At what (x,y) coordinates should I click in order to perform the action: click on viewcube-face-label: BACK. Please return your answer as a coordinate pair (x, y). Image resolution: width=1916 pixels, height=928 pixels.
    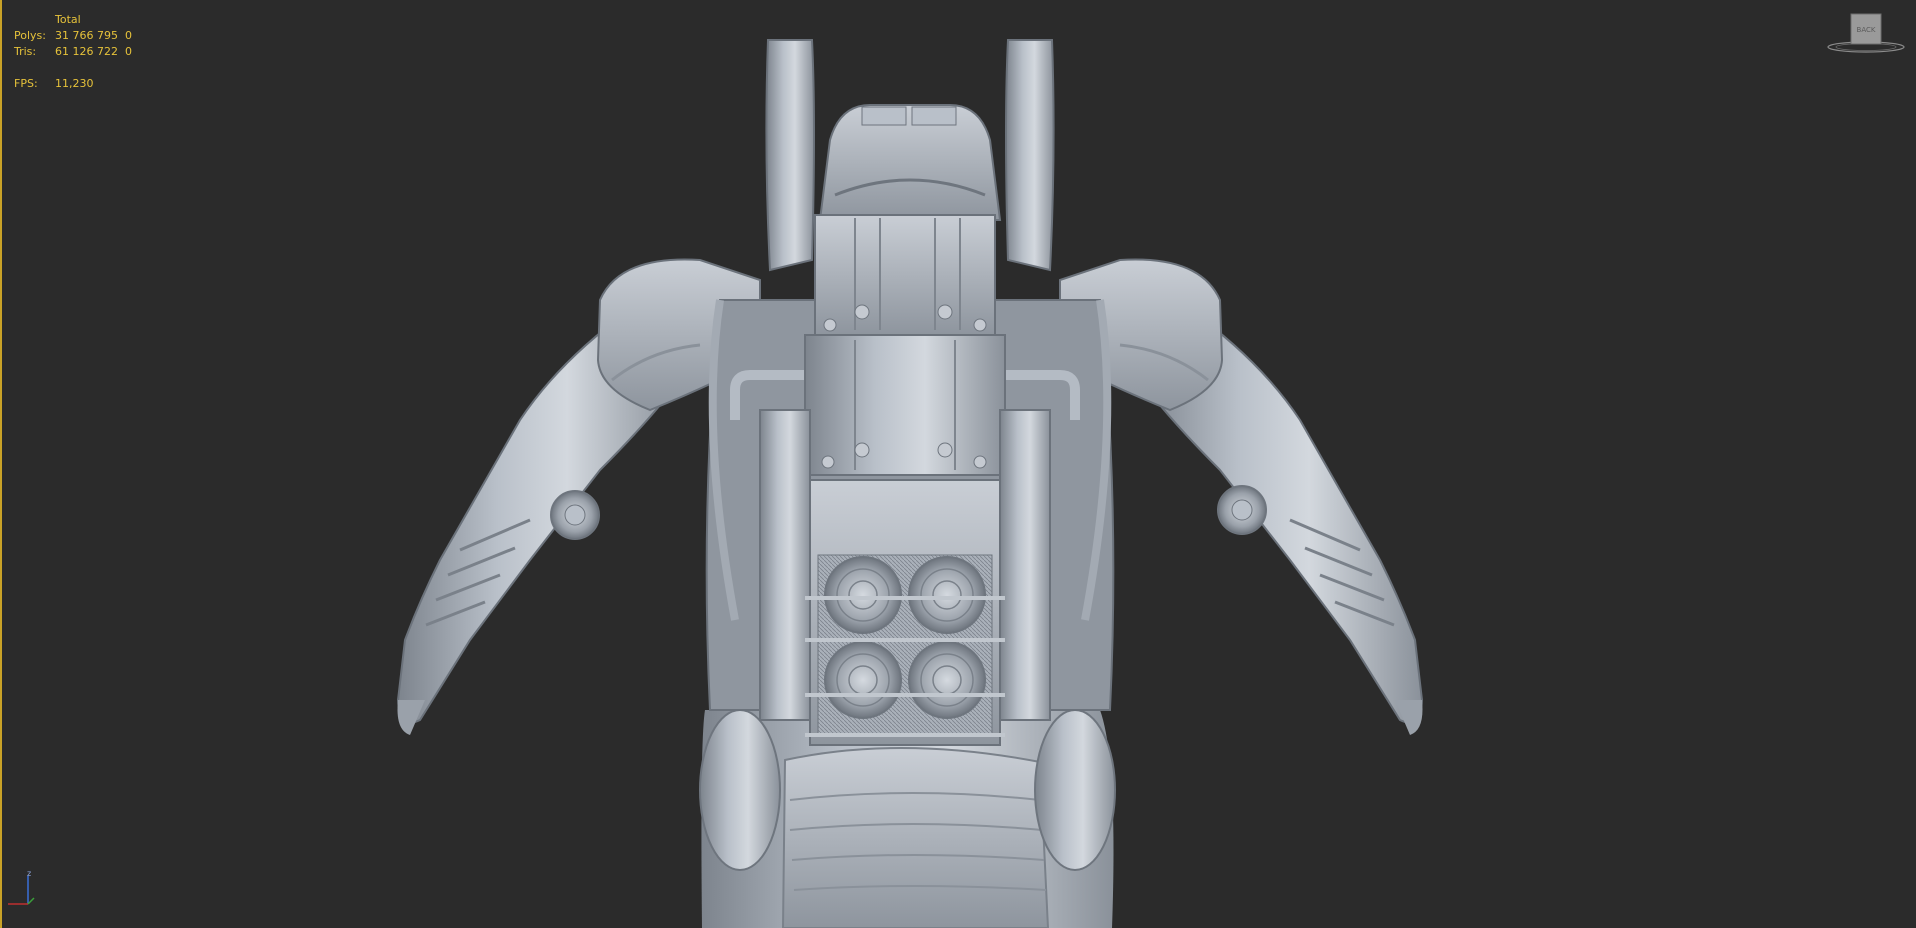
    Looking at the image, I should click on (1866, 30).